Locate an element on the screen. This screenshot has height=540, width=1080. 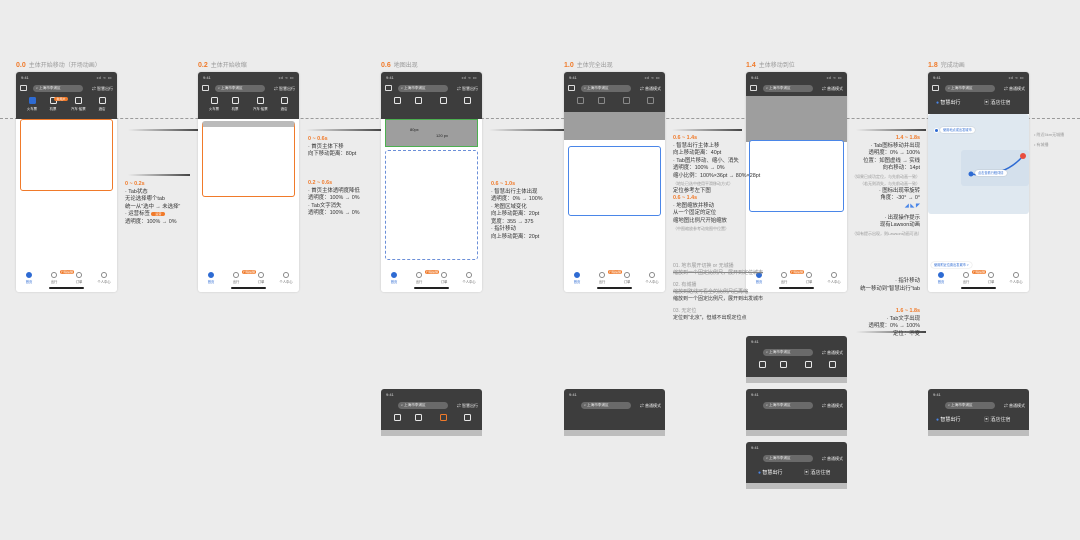
order-icon is located at coordinates (991, 275).